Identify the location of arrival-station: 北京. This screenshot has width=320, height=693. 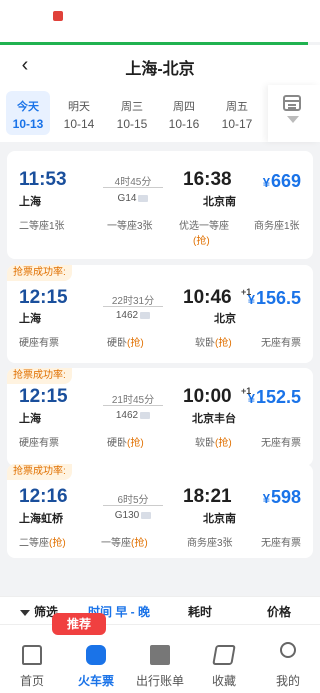
(225, 319).